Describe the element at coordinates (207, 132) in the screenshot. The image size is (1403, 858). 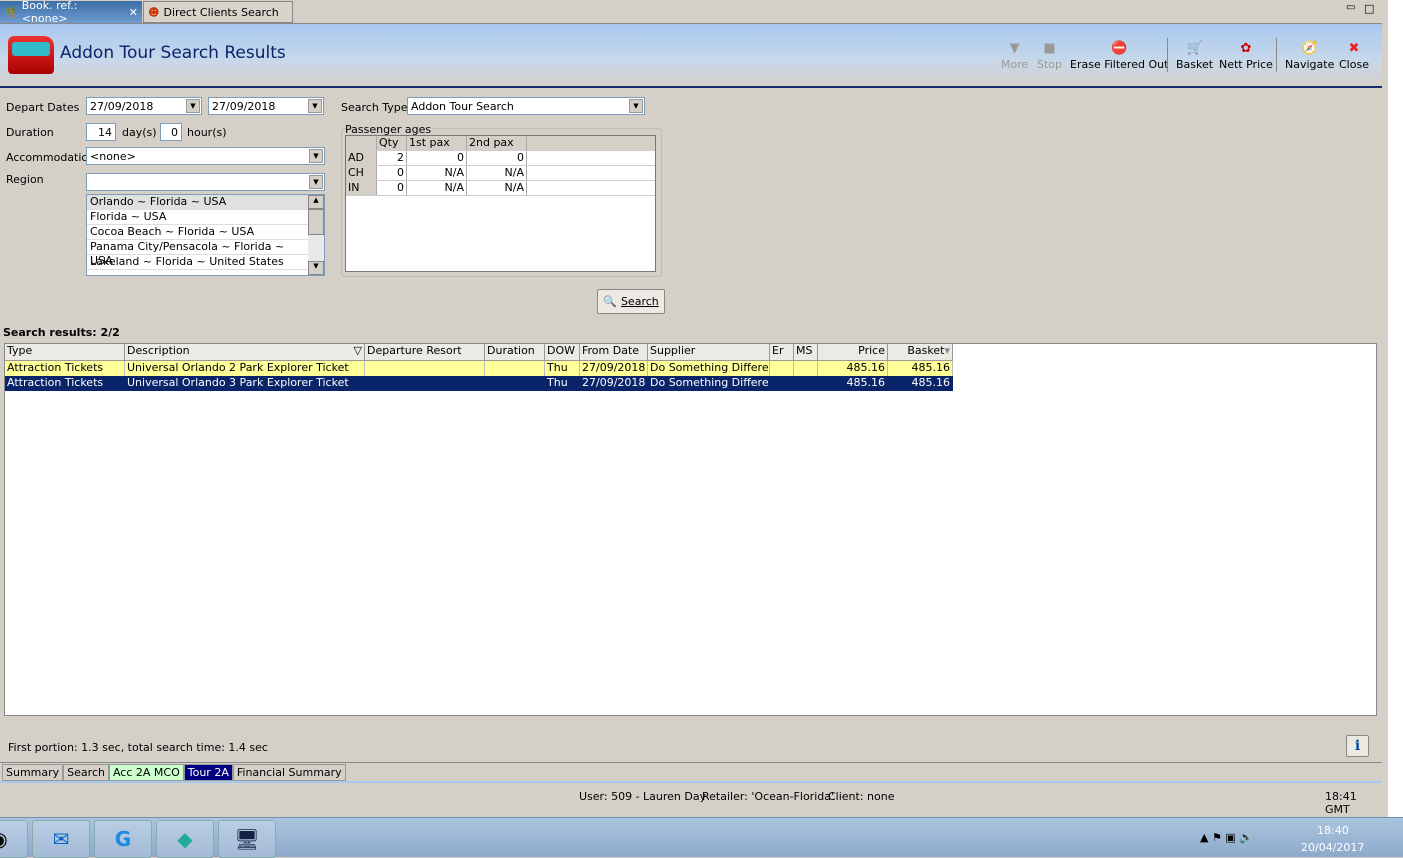
I see `hours-unit-label: hour(s)` at that location.